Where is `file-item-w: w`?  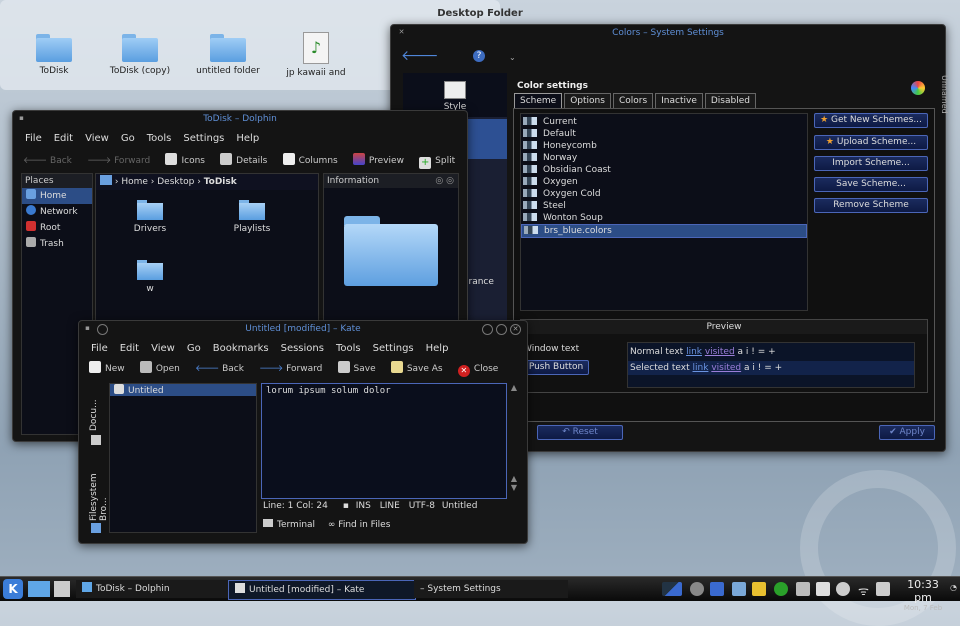
file-item-w: w is located at coordinates (150, 277).